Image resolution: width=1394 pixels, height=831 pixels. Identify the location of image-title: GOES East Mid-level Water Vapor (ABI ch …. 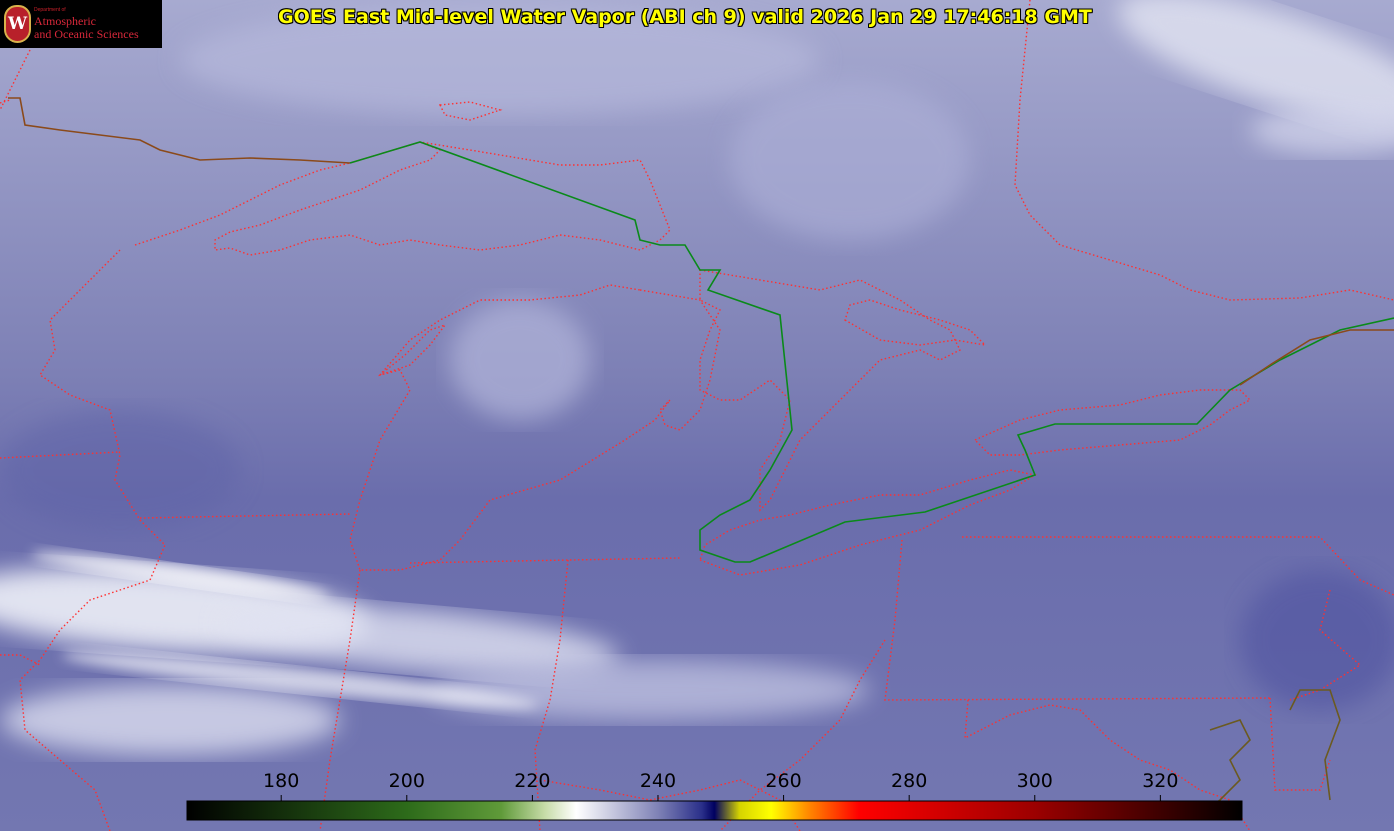
(685, 17).